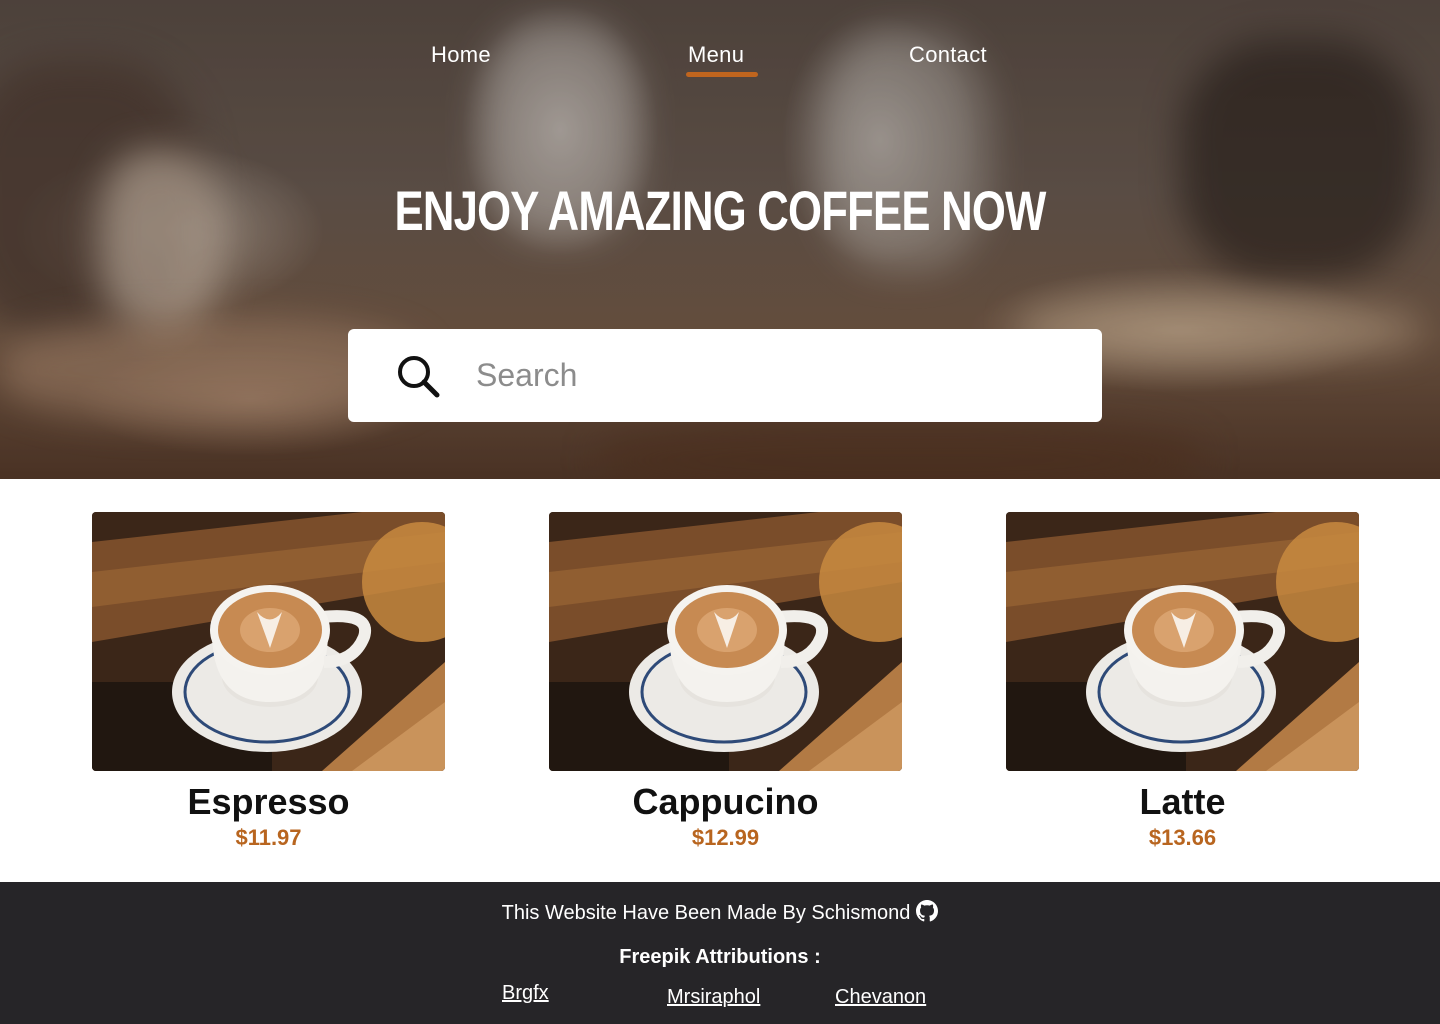  I want to click on attribution-link-chevanon: Chevanon, so click(880, 997).